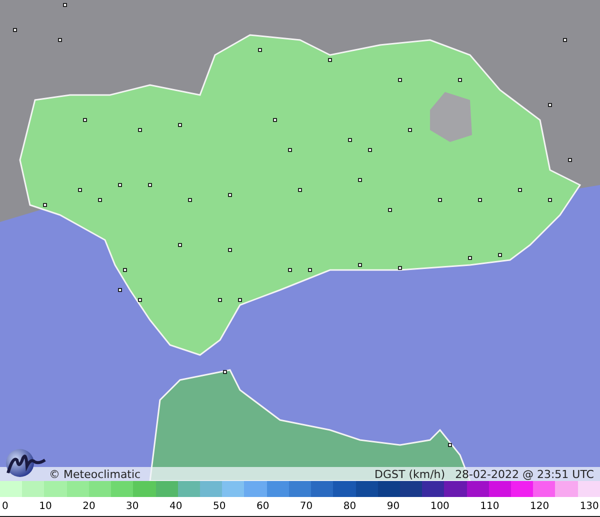  What do you see at coordinates (393, 506) in the screenshot?
I see `scale-tick-label: 90` at bounding box center [393, 506].